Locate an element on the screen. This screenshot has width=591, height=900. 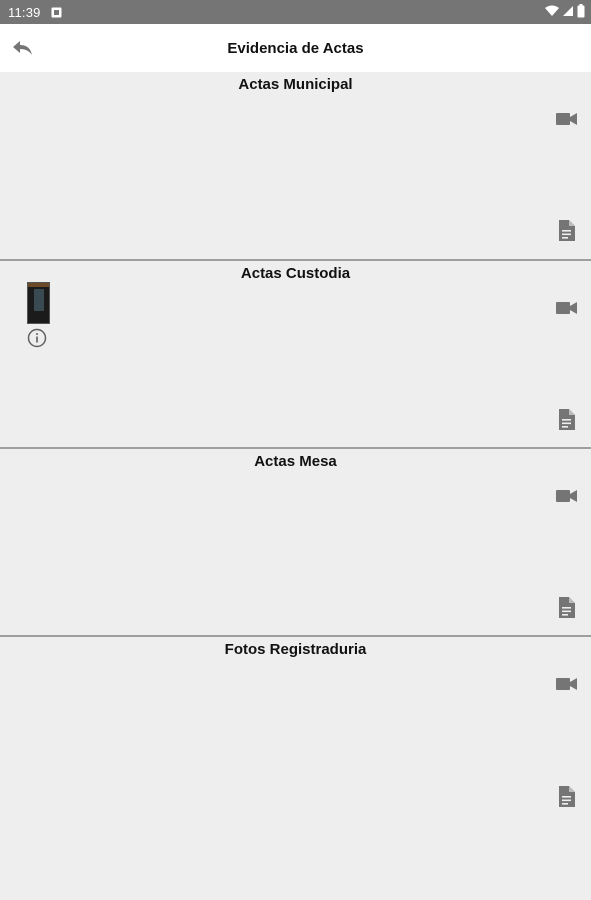
notification-icon is located at coordinates (56, 12).